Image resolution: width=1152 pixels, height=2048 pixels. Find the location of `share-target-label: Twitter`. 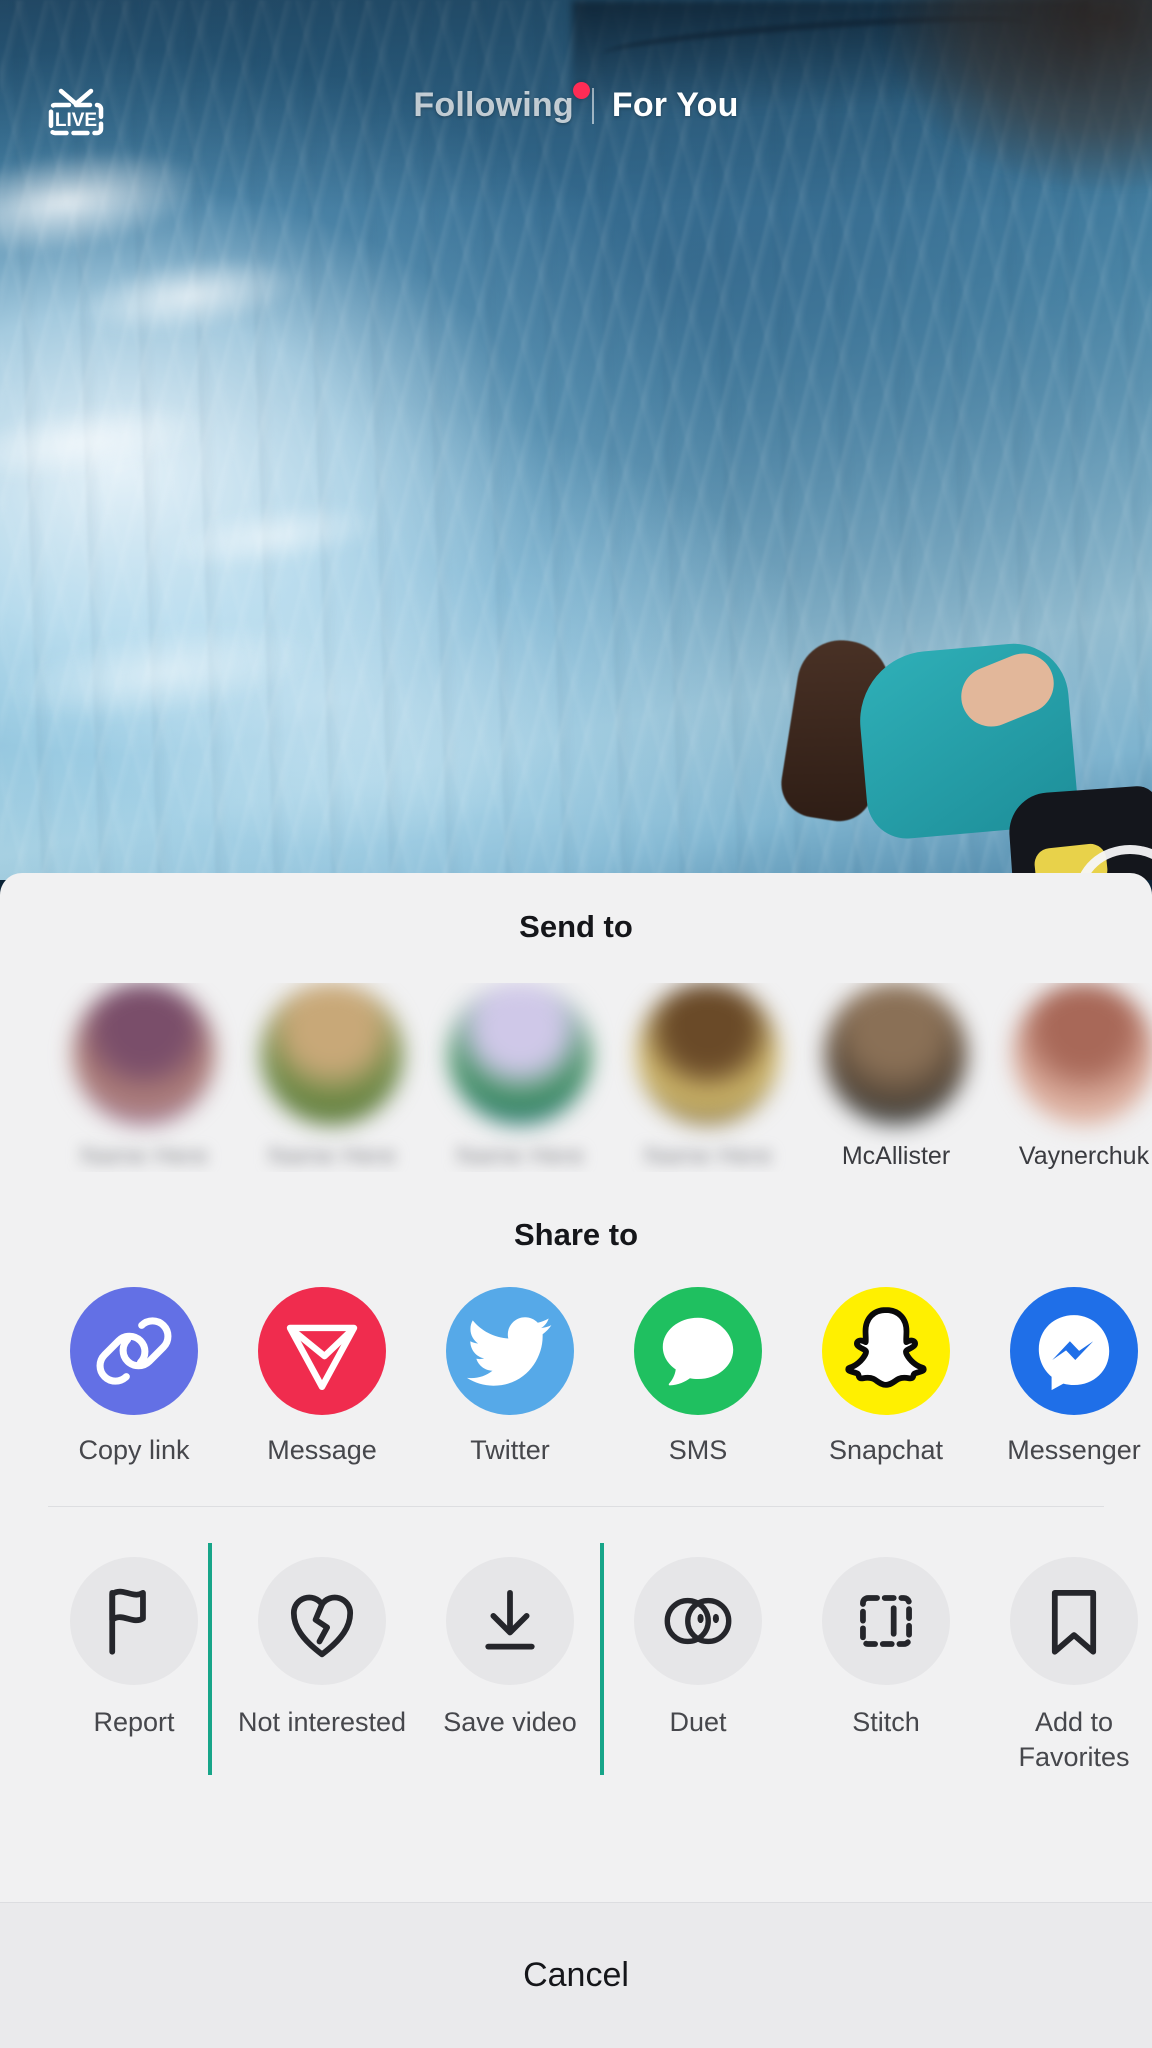

share-target-label: Twitter is located at coordinates (510, 1450).